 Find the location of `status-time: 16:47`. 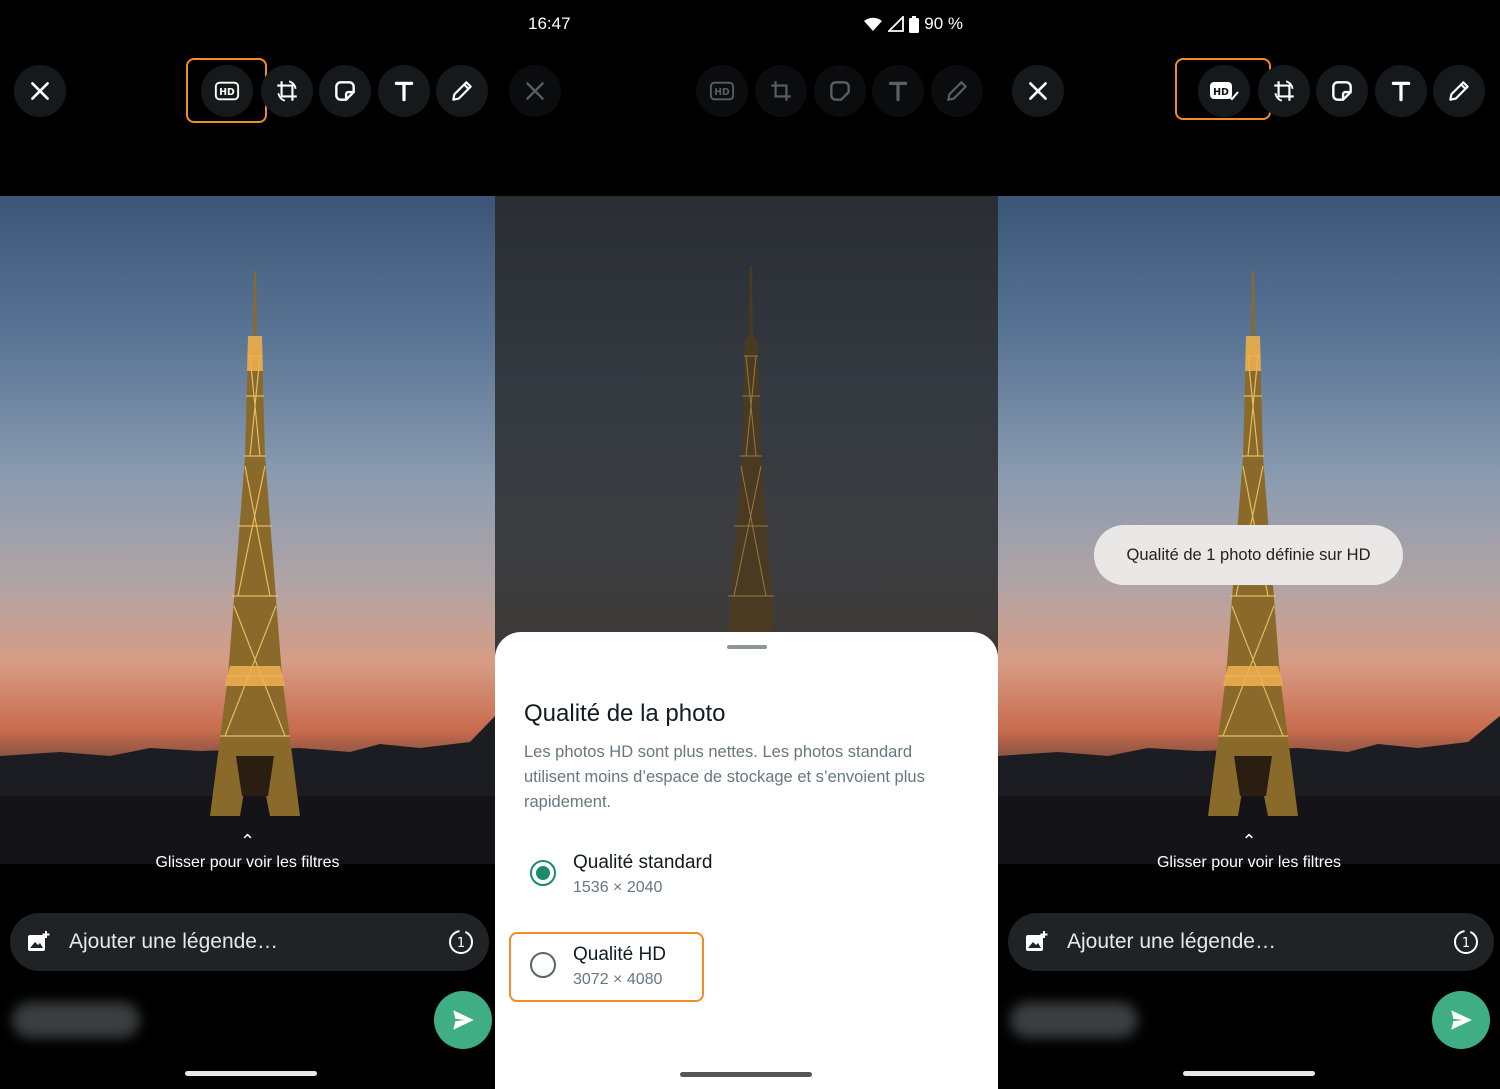

status-time: 16:47 is located at coordinates (549, 23).